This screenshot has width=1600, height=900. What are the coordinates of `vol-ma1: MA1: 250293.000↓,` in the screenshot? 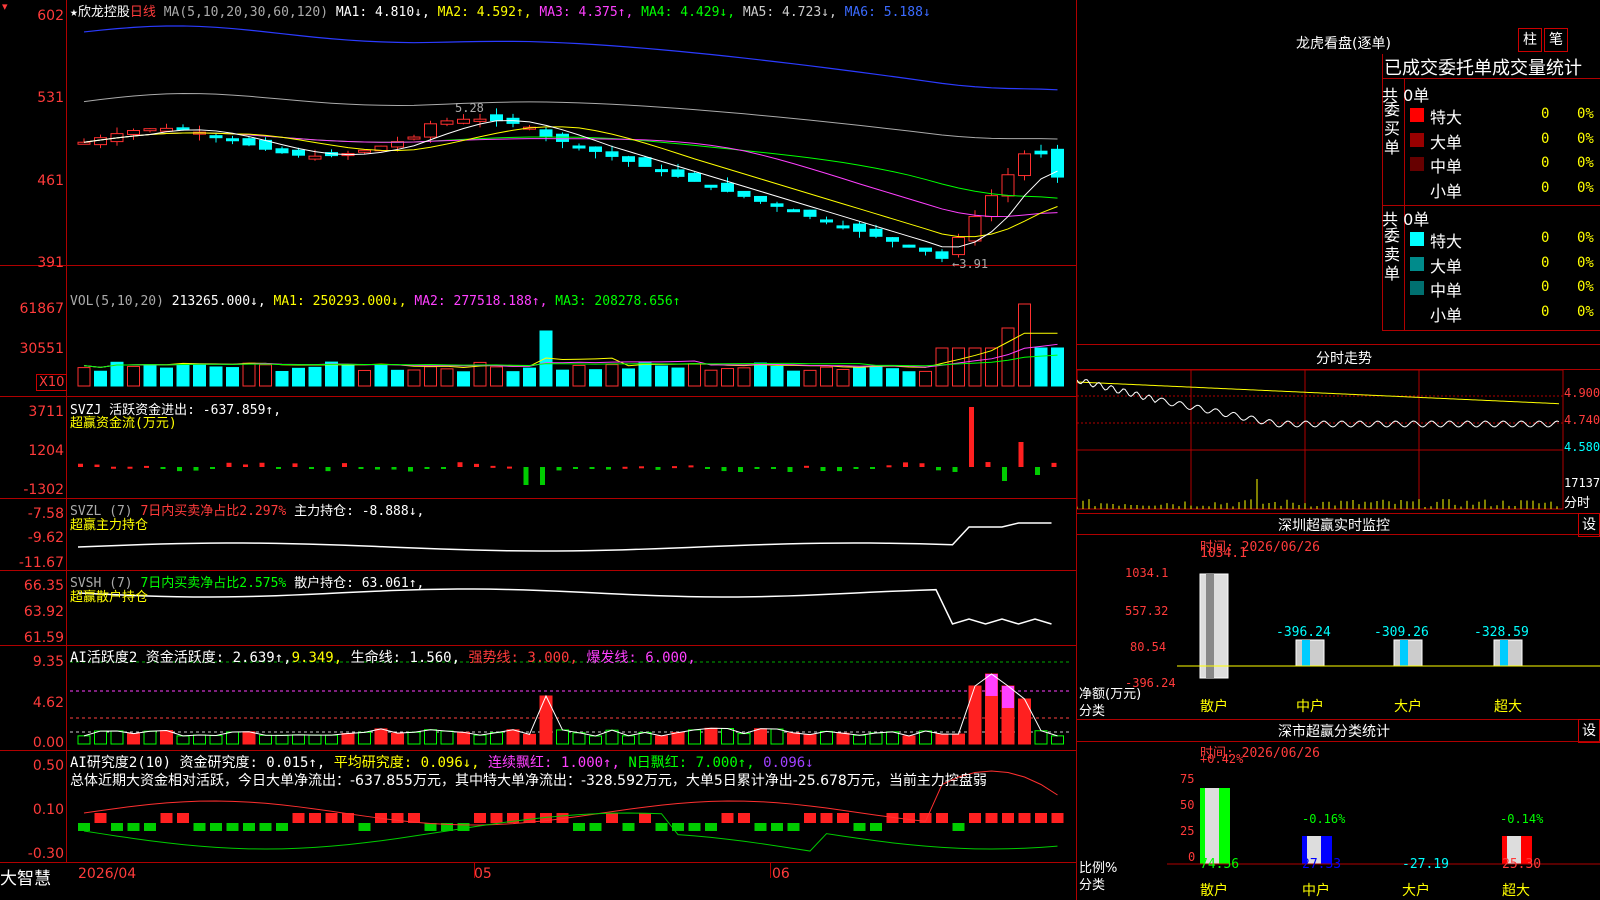 It's located at (340, 301).